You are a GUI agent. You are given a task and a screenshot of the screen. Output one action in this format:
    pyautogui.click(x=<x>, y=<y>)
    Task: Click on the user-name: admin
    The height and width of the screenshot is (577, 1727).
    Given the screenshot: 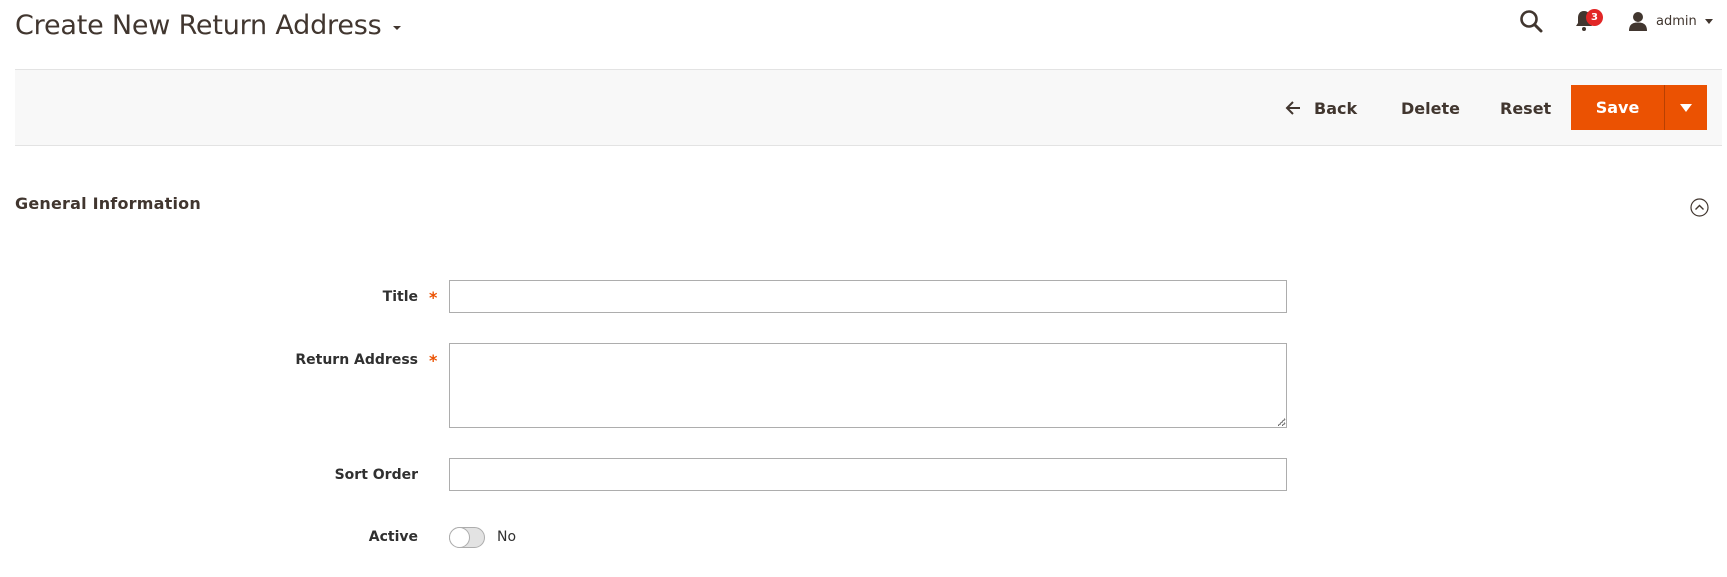 What is the action you would take?
    pyautogui.click(x=1676, y=21)
    